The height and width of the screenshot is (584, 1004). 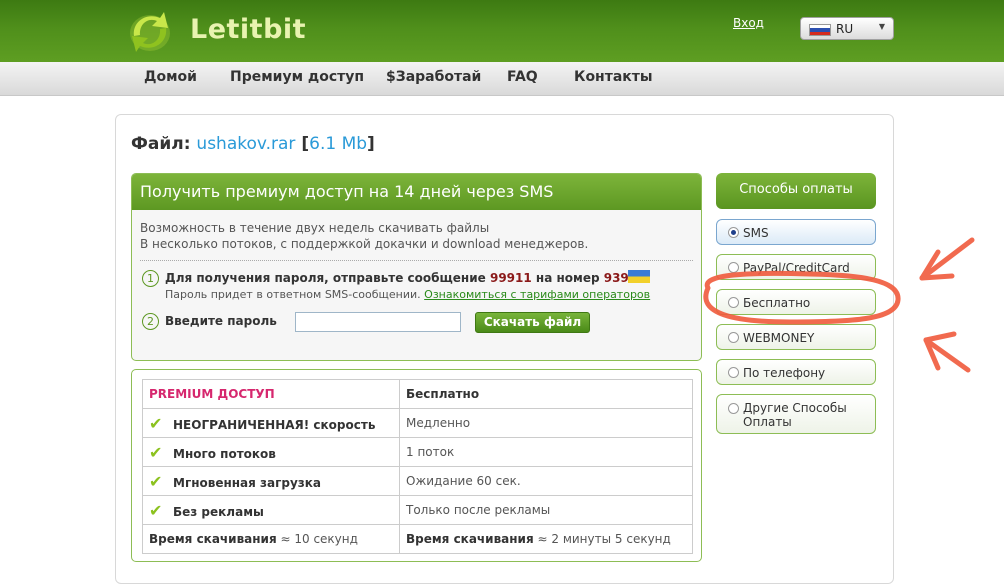 I want to click on table-row: ✔ Много потоков 1 поток, so click(x=417, y=452).